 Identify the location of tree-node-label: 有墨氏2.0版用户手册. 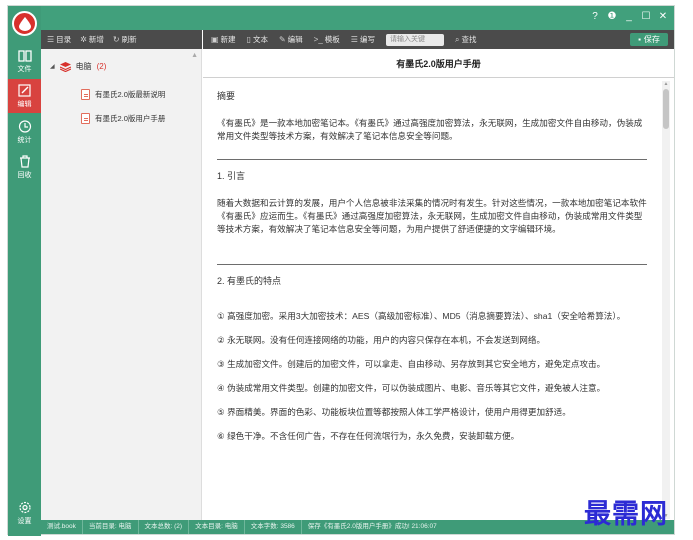
(130, 118).